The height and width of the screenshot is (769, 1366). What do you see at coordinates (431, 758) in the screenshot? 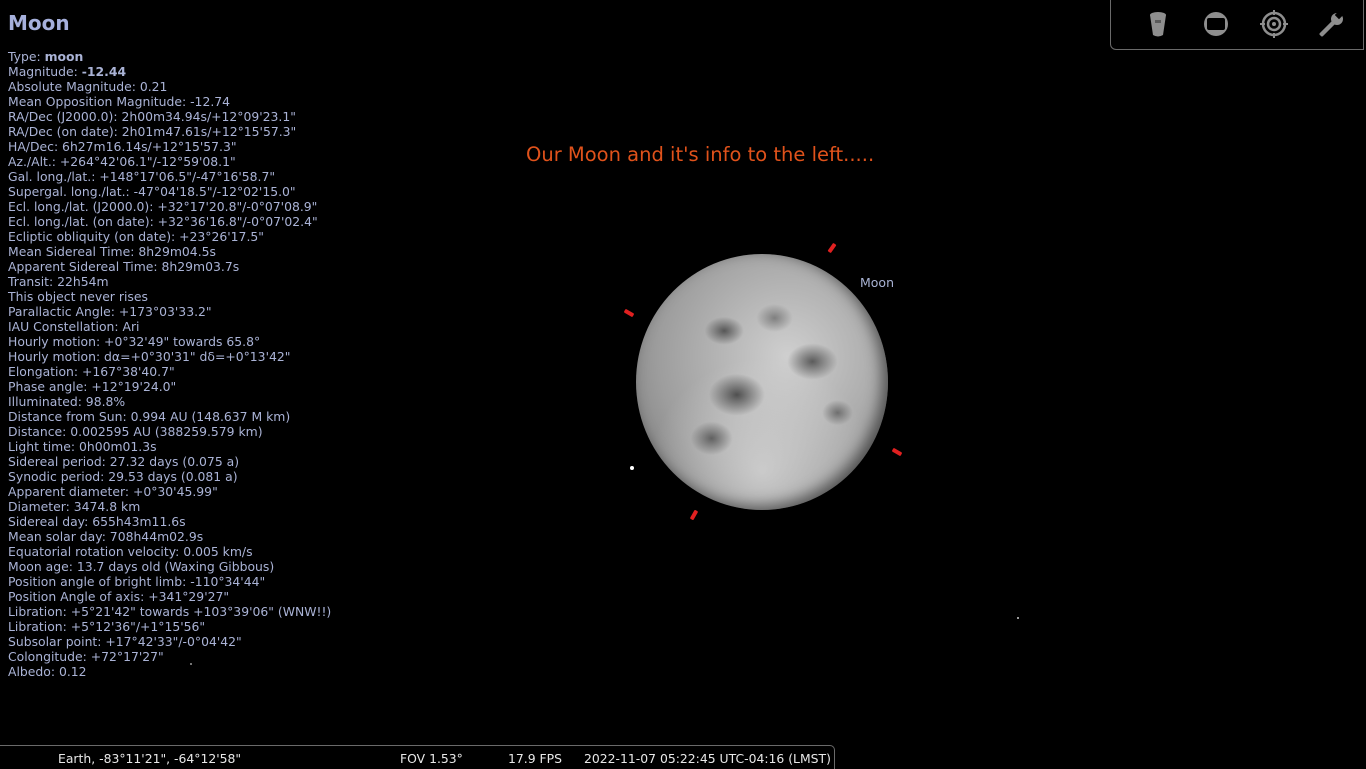
I see `fov-status: FOV 1.53°` at bounding box center [431, 758].